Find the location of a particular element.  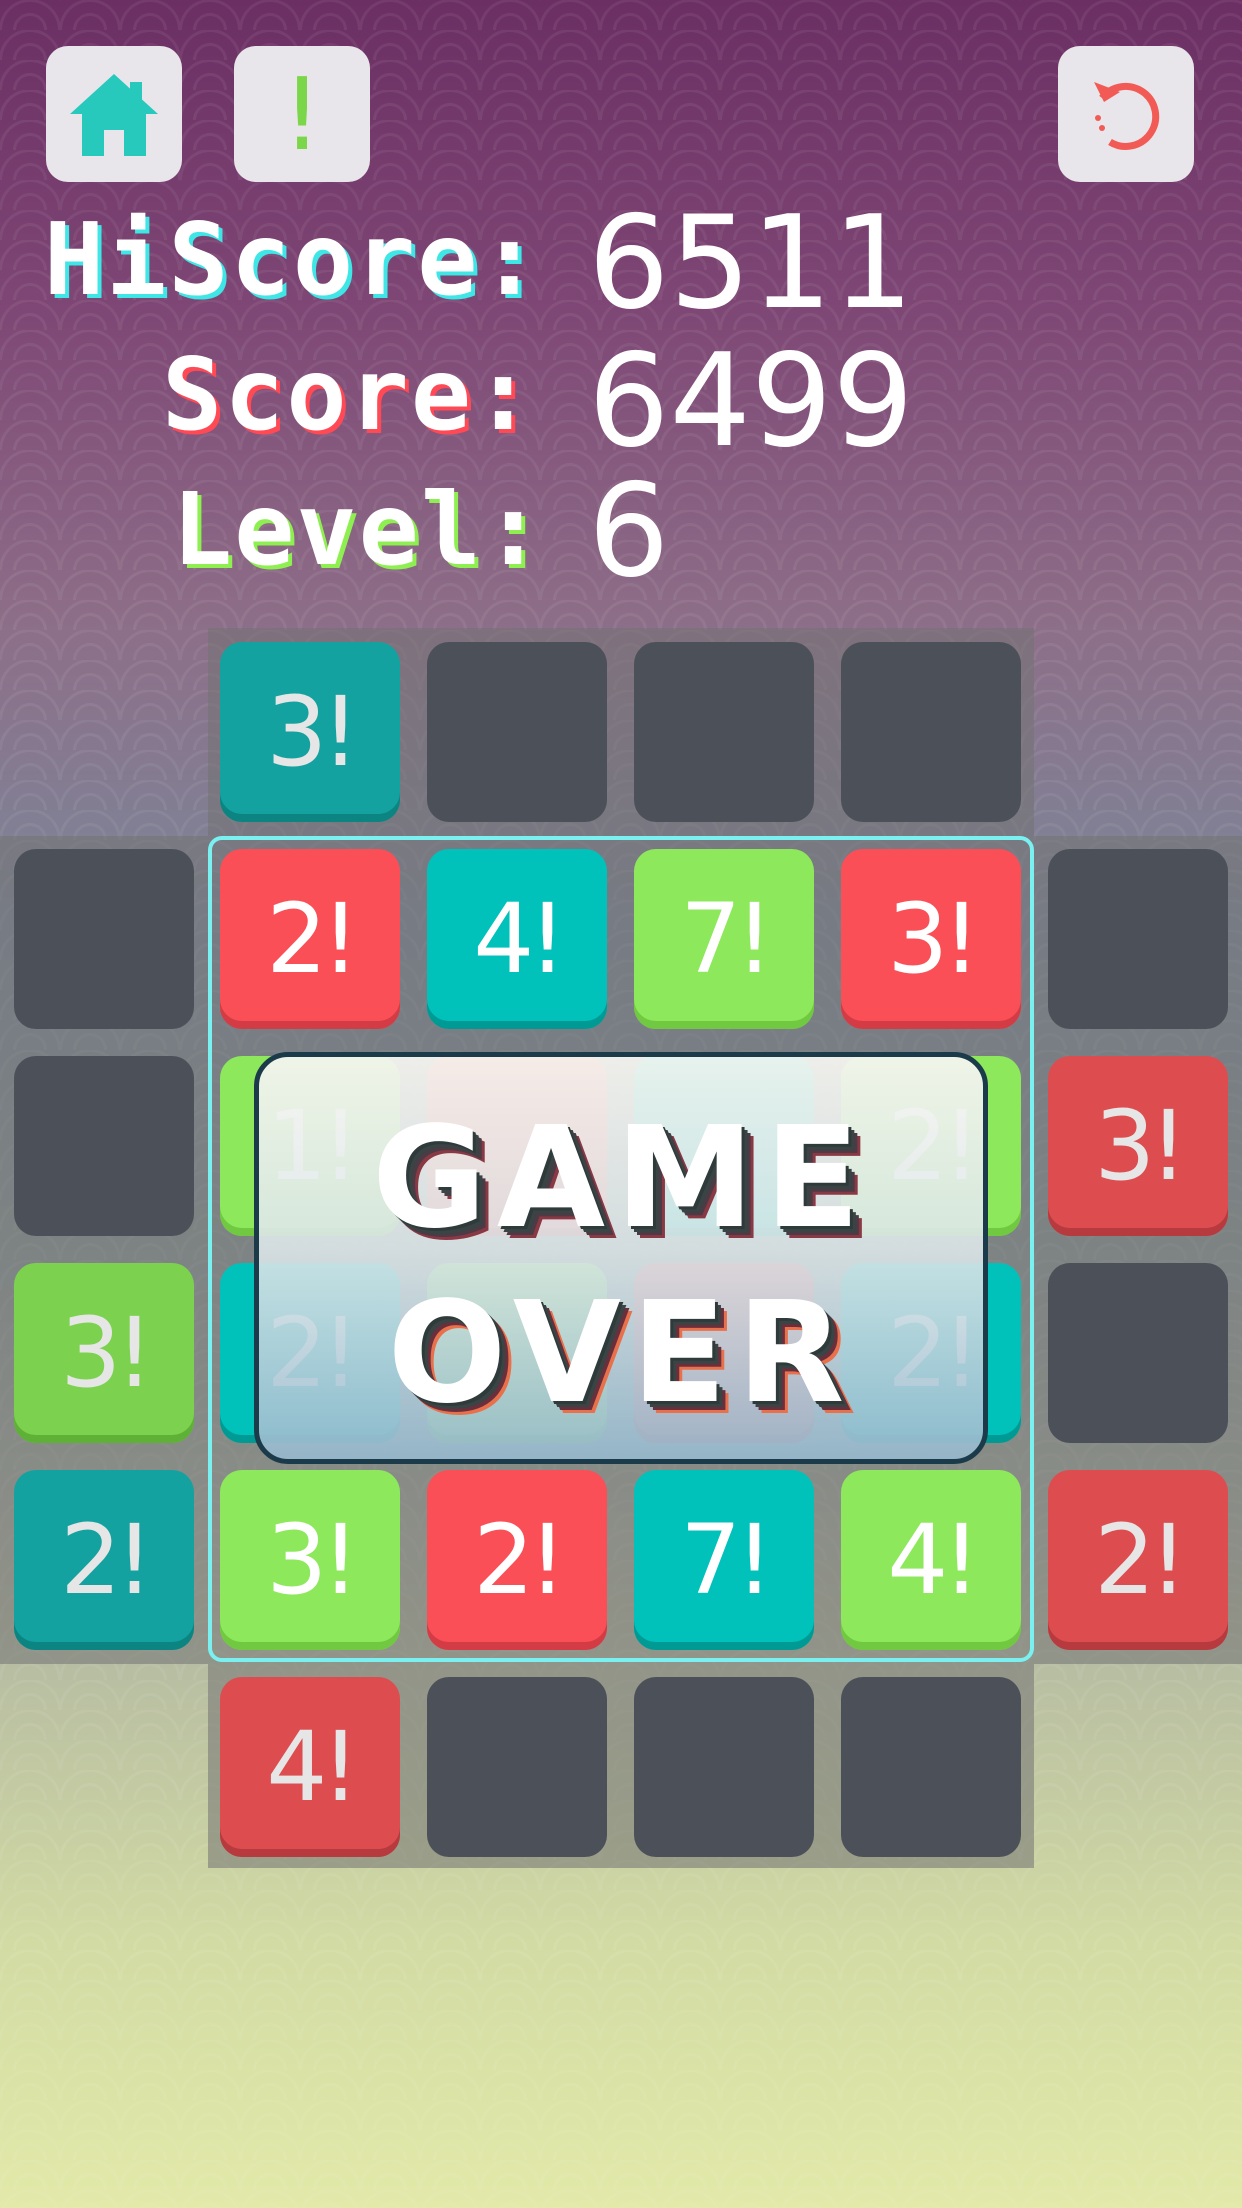

game-over-title-line1: GAME is located at coordinates (621, 1178).